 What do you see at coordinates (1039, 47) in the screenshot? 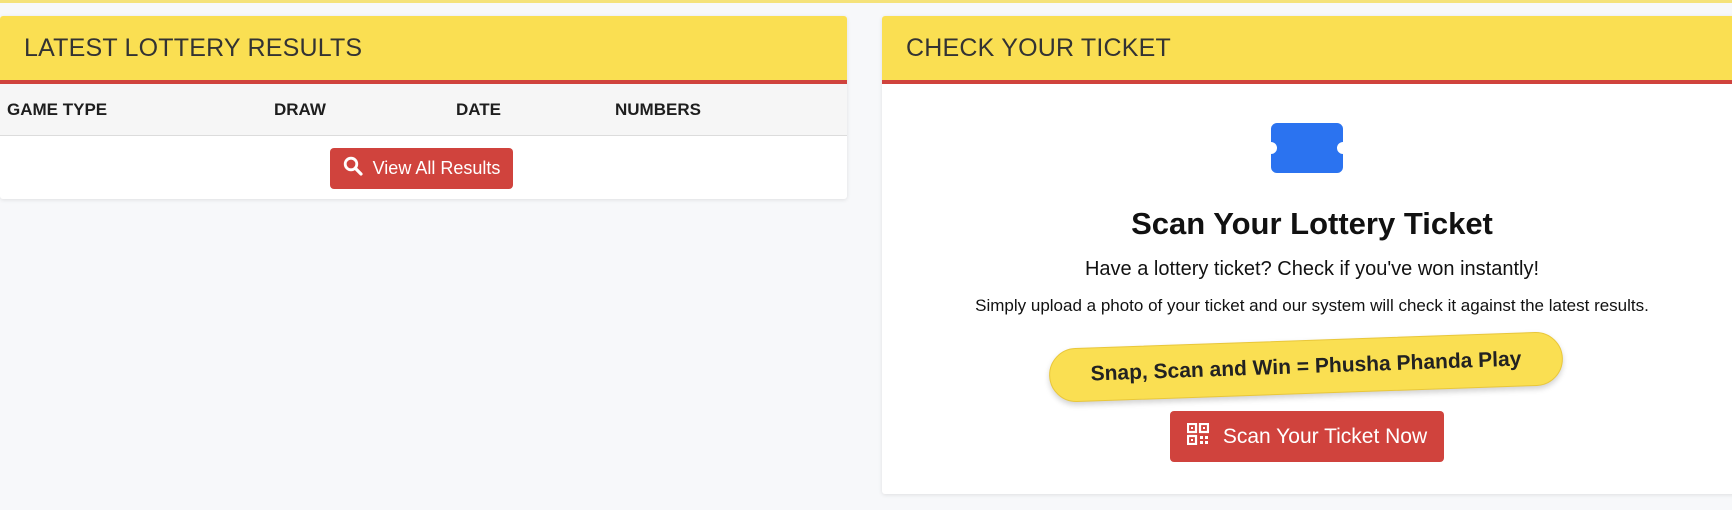
I see `check-ticket-title: CHECK YOUR TICKET` at bounding box center [1039, 47].